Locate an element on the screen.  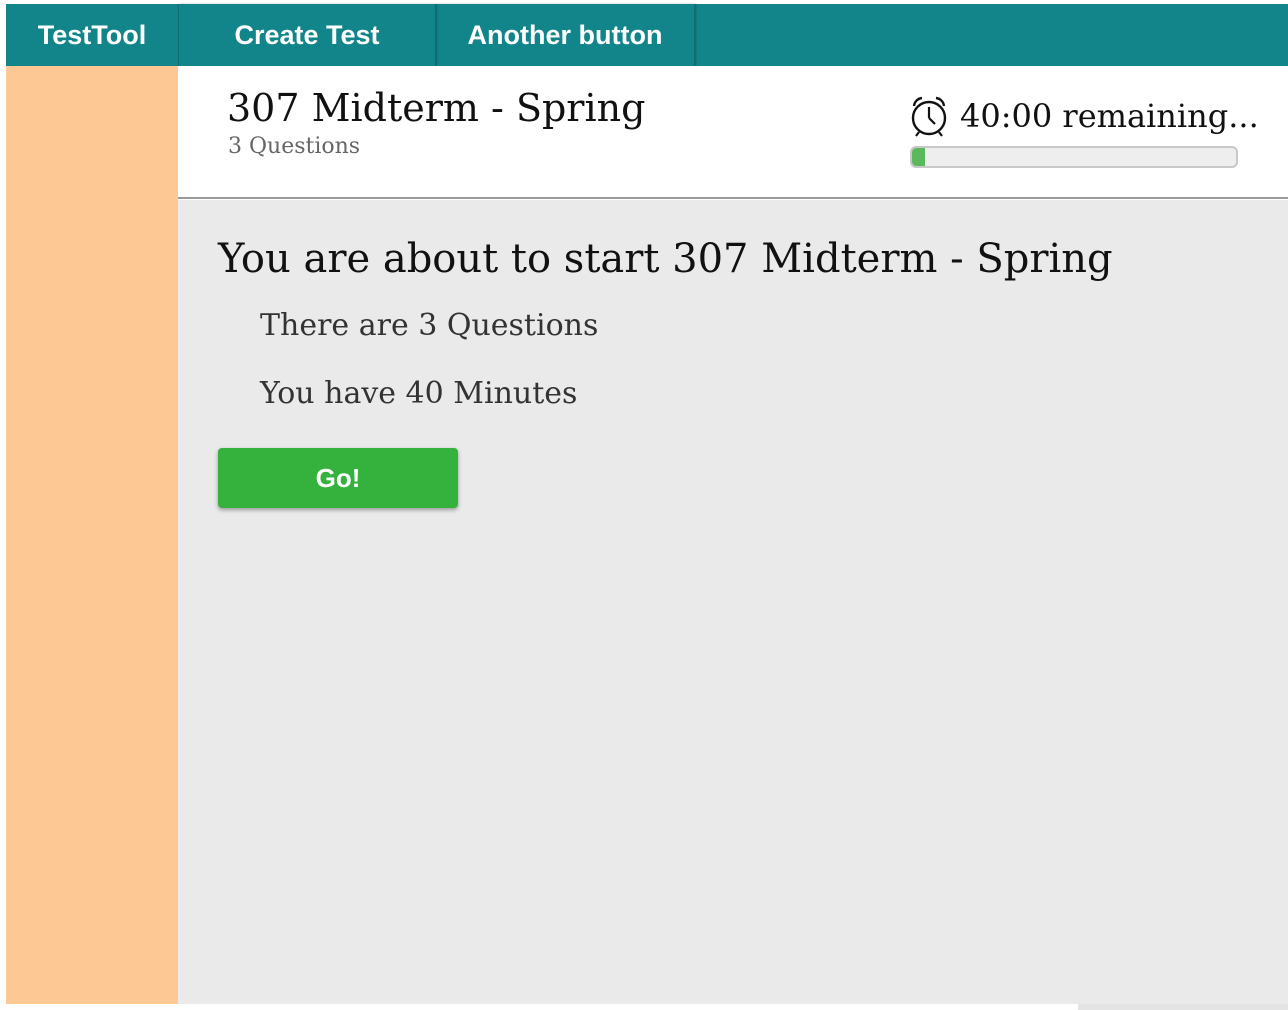
bottom-strip is located at coordinates (1183, 1007).